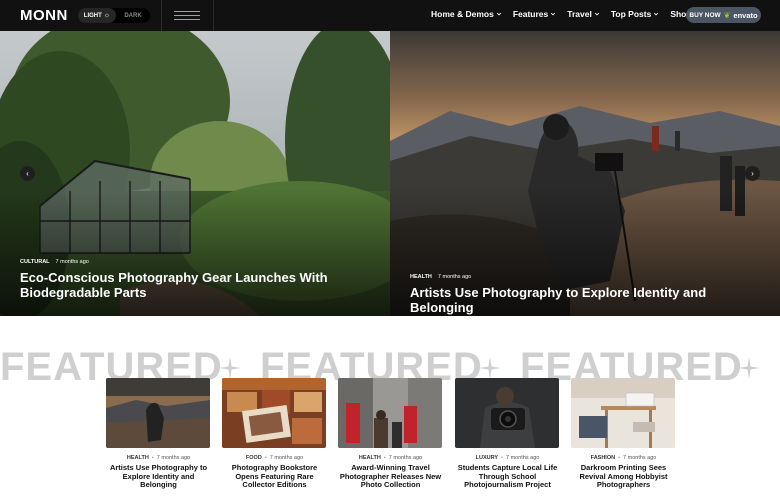 Image resolution: width=780 pixels, height=500 pixels. Describe the element at coordinates (35, 262) in the screenshot. I see `hero-category: CULTURAL` at that location.